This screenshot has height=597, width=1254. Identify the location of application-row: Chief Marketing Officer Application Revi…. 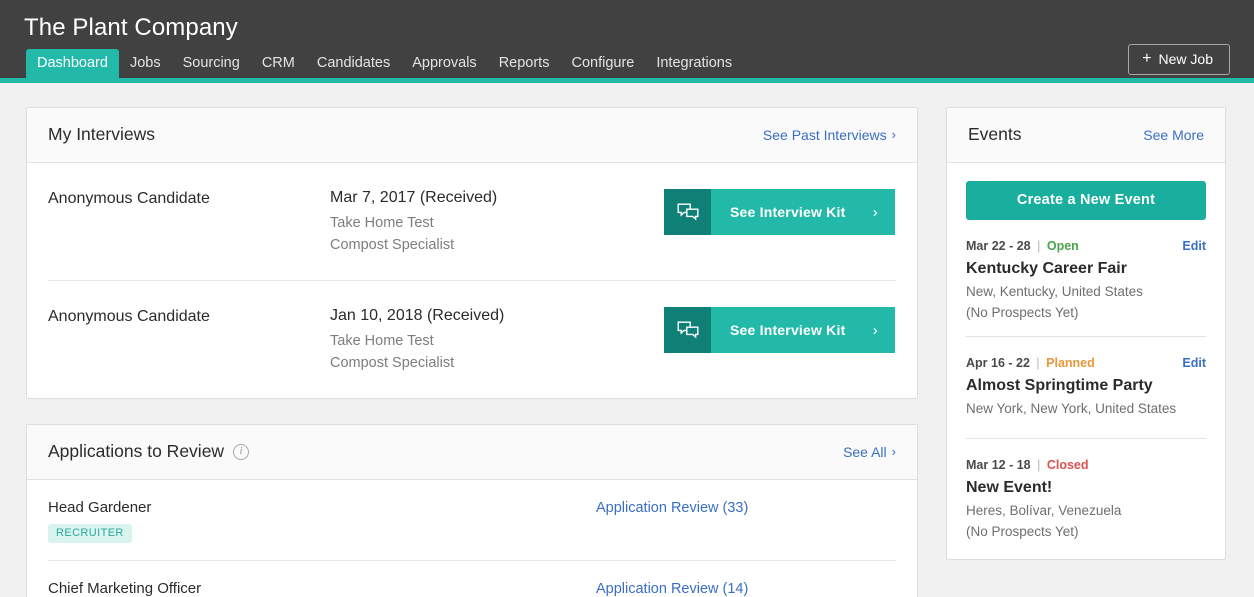
(472, 578).